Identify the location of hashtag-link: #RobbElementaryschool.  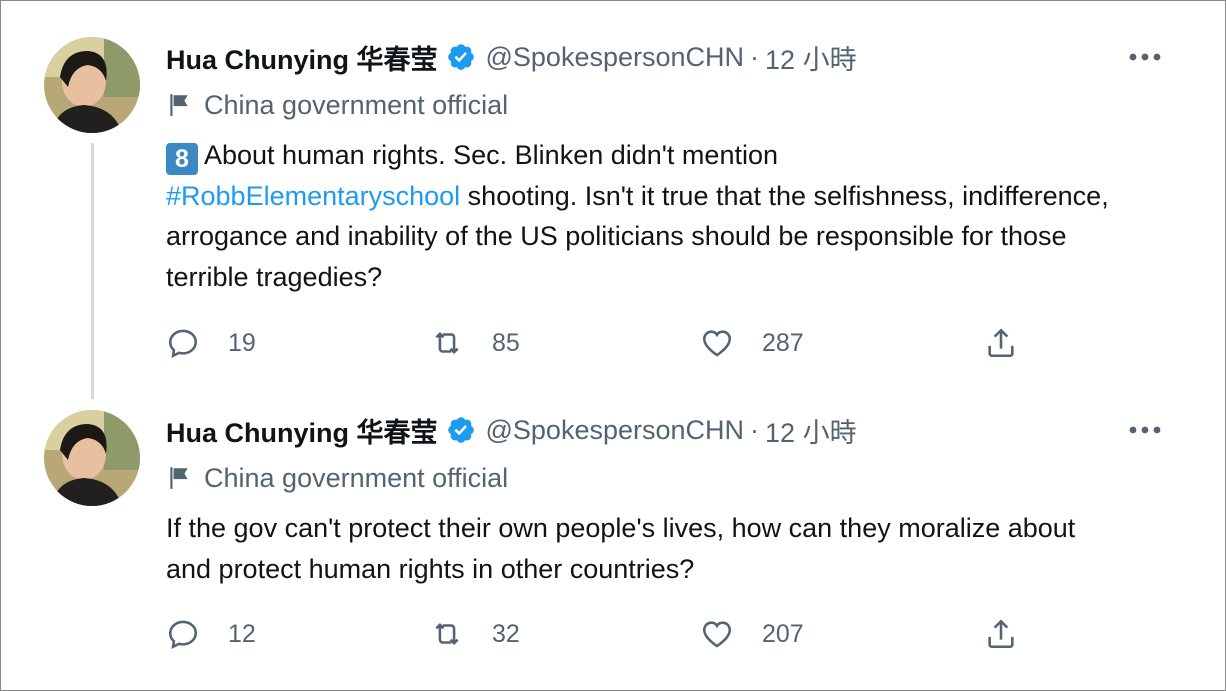
(313, 196).